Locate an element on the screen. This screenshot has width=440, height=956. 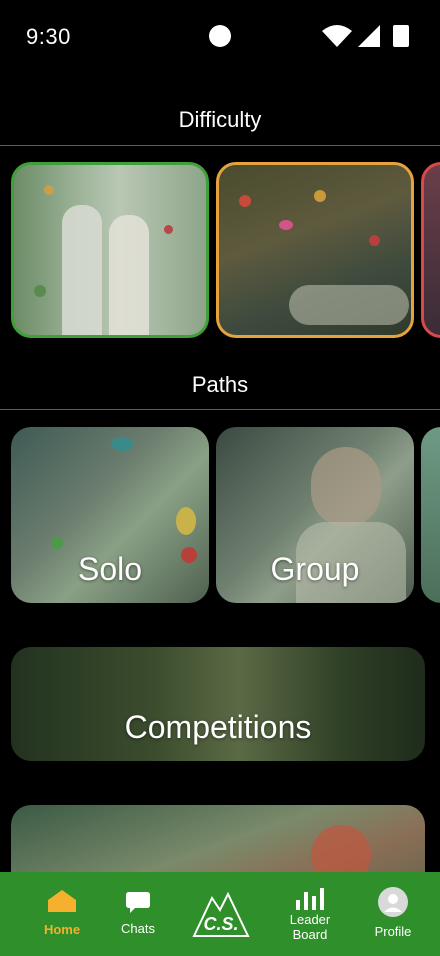
difficulty-card-beginner is located at coordinates (110, 250).